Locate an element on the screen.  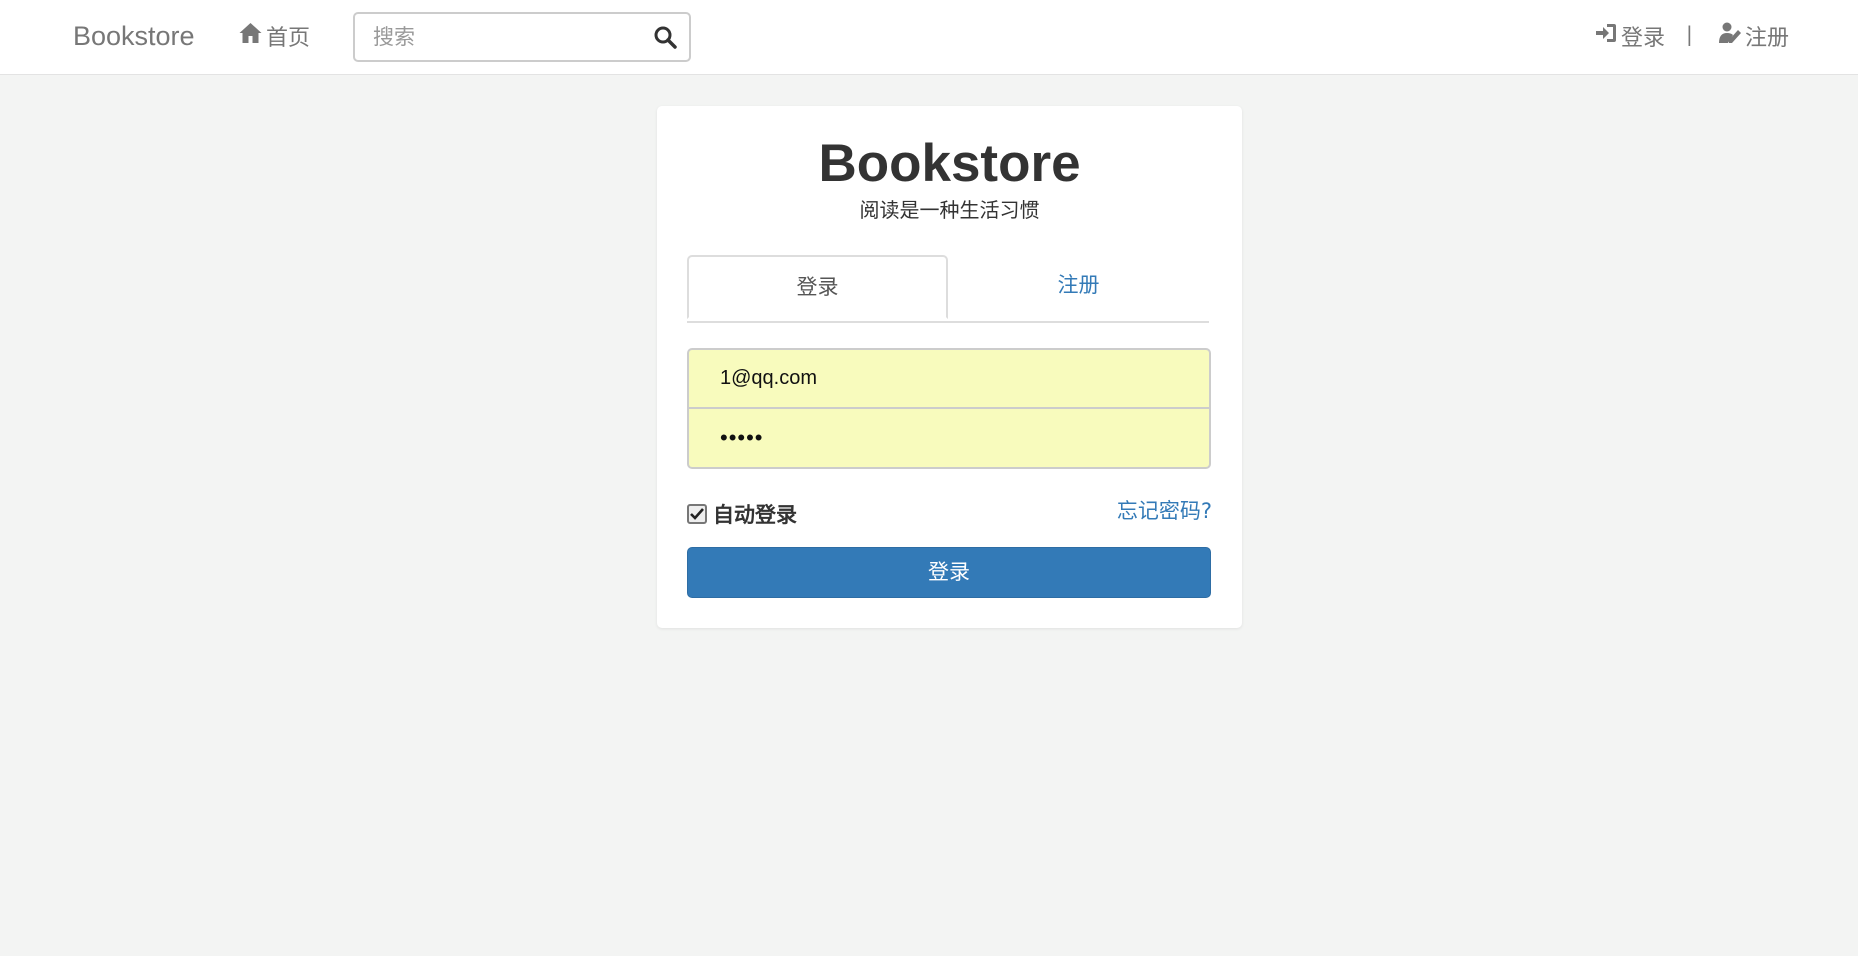
sign-in-icon is located at coordinates (1606, 36).